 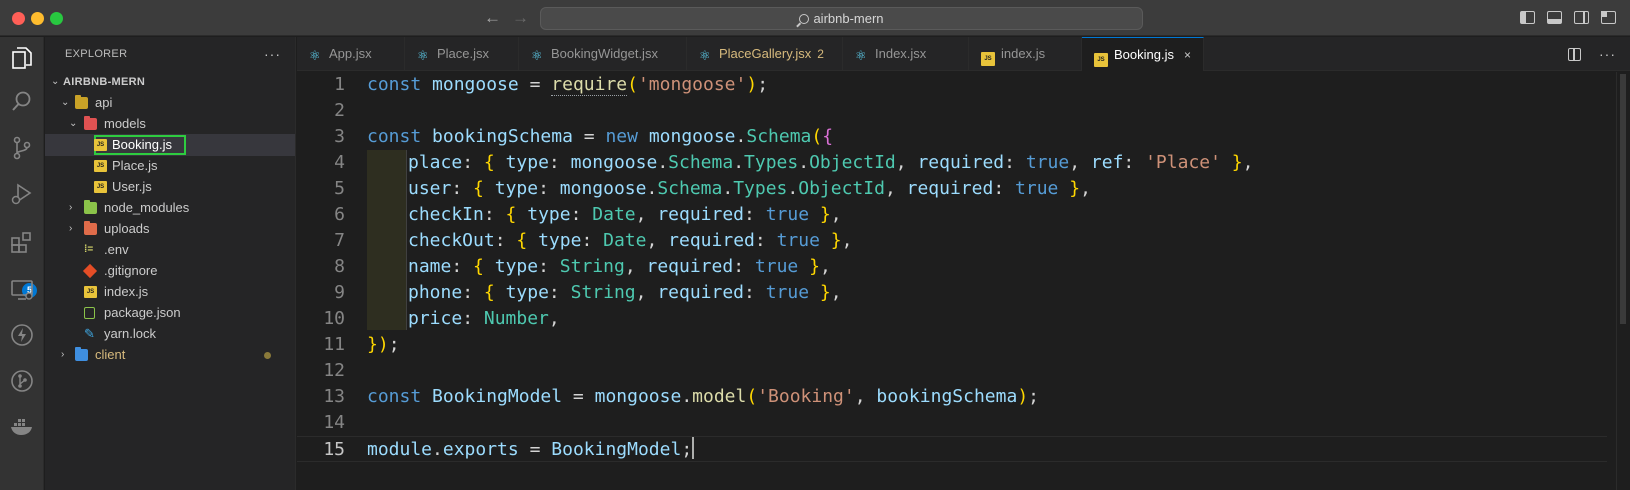 I want to click on chevron-right-icon: ›, so click(x=63, y=354).